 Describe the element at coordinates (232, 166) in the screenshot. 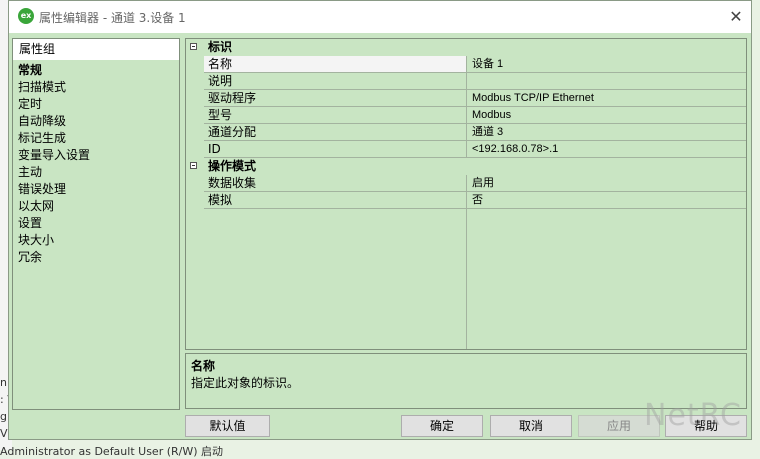

I see `category-label: 操作模式` at that location.